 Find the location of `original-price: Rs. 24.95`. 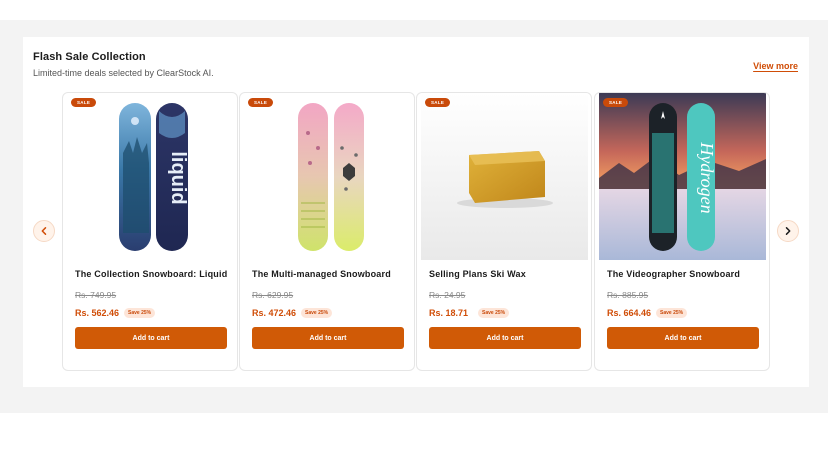

original-price: Rs. 24.95 is located at coordinates (447, 295).